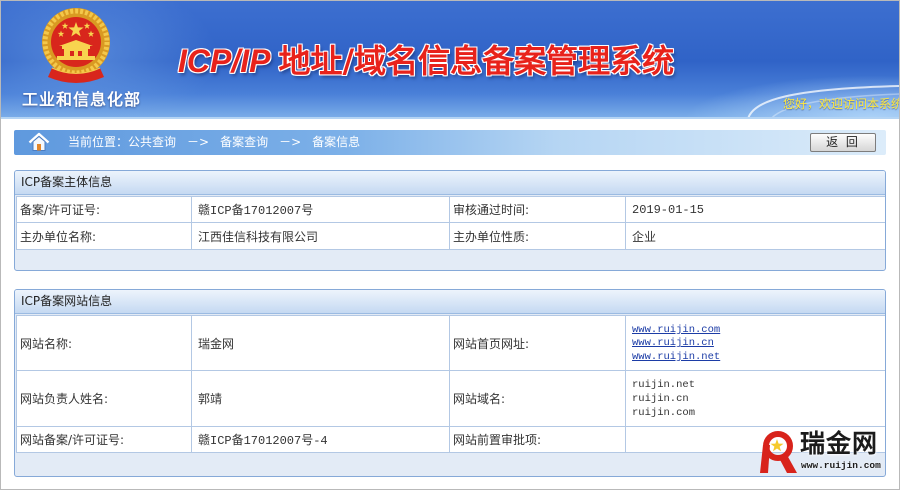 The image size is (900, 490). I want to click on site-license-value: 赣ICP备17012007号-4, so click(320, 439).